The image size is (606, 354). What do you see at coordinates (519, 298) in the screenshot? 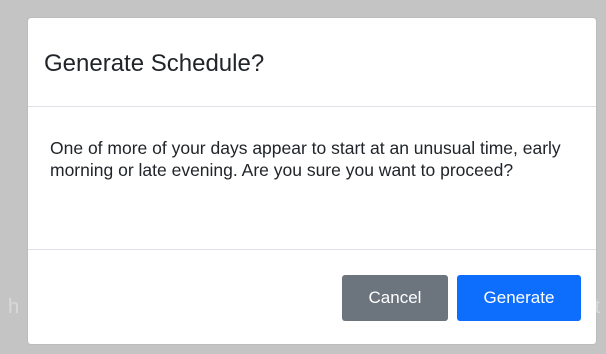
I see `generate-button: Generate` at bounding box center [519, 298].